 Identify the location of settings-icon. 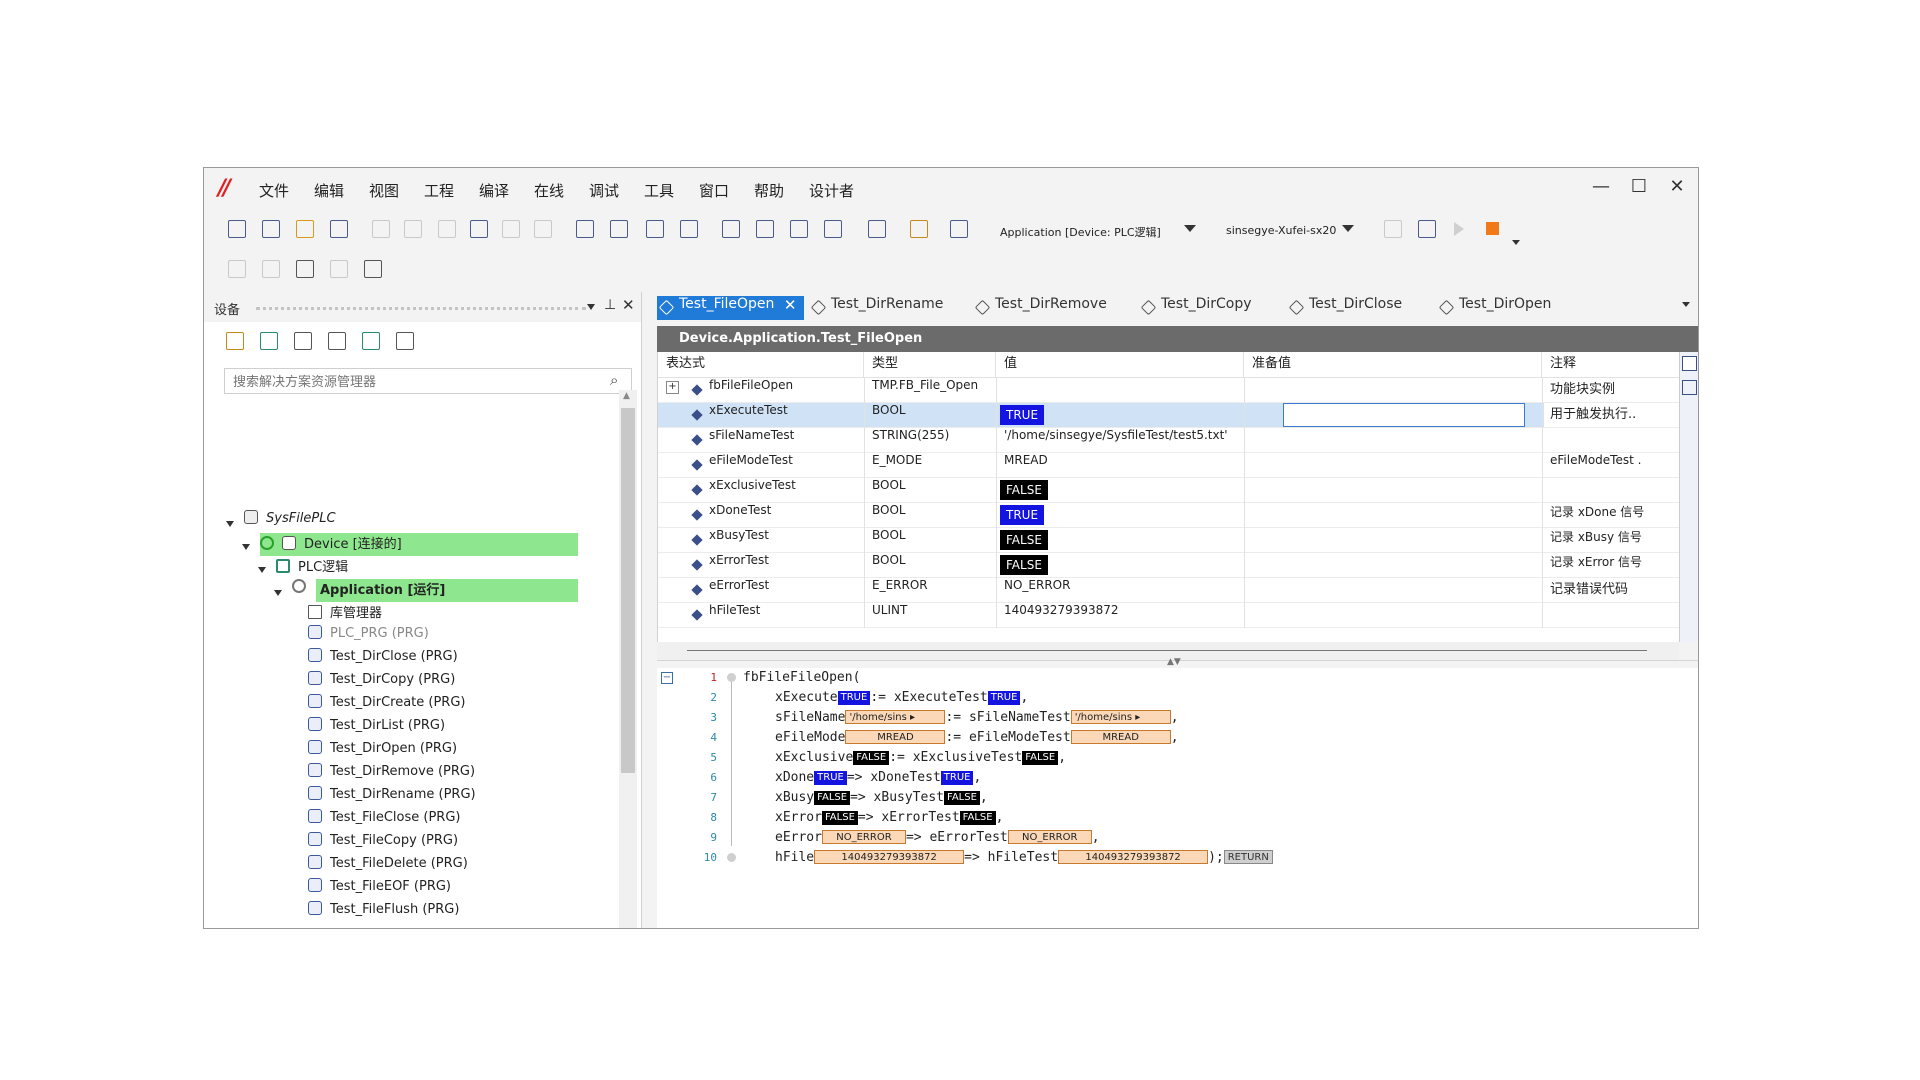
(405, 341).